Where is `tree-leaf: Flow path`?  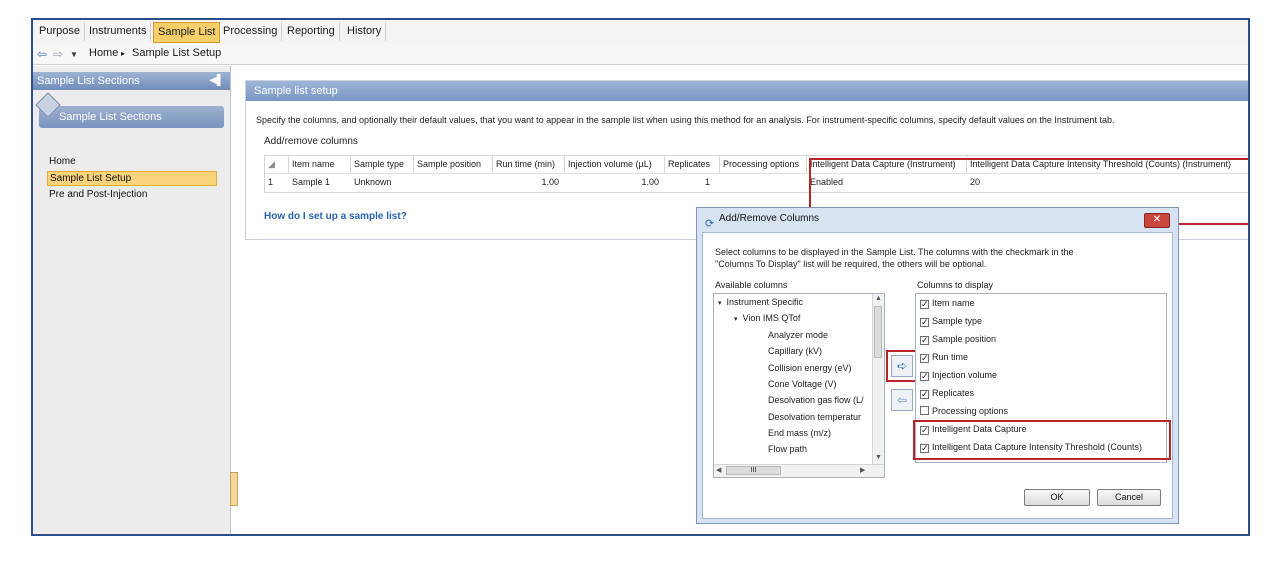
tree-leaf: Flow path is located at coordinates (787, 449).